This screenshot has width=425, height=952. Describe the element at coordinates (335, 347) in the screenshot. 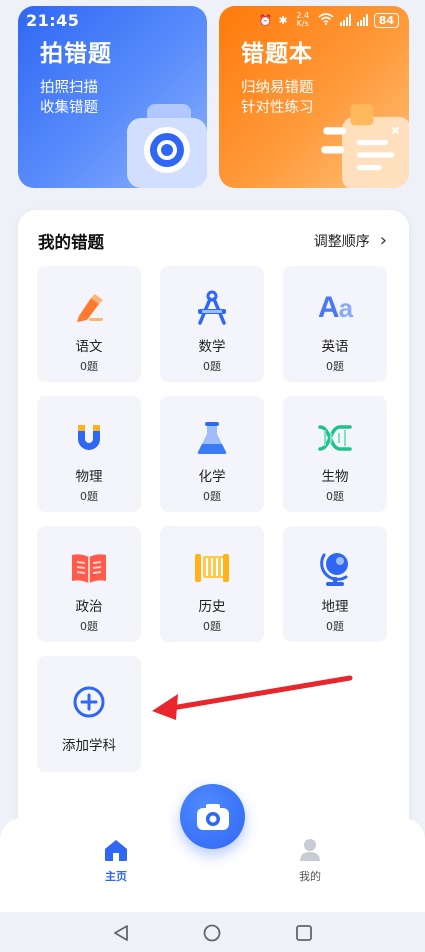

I see `subject-name: 英语` at that location.